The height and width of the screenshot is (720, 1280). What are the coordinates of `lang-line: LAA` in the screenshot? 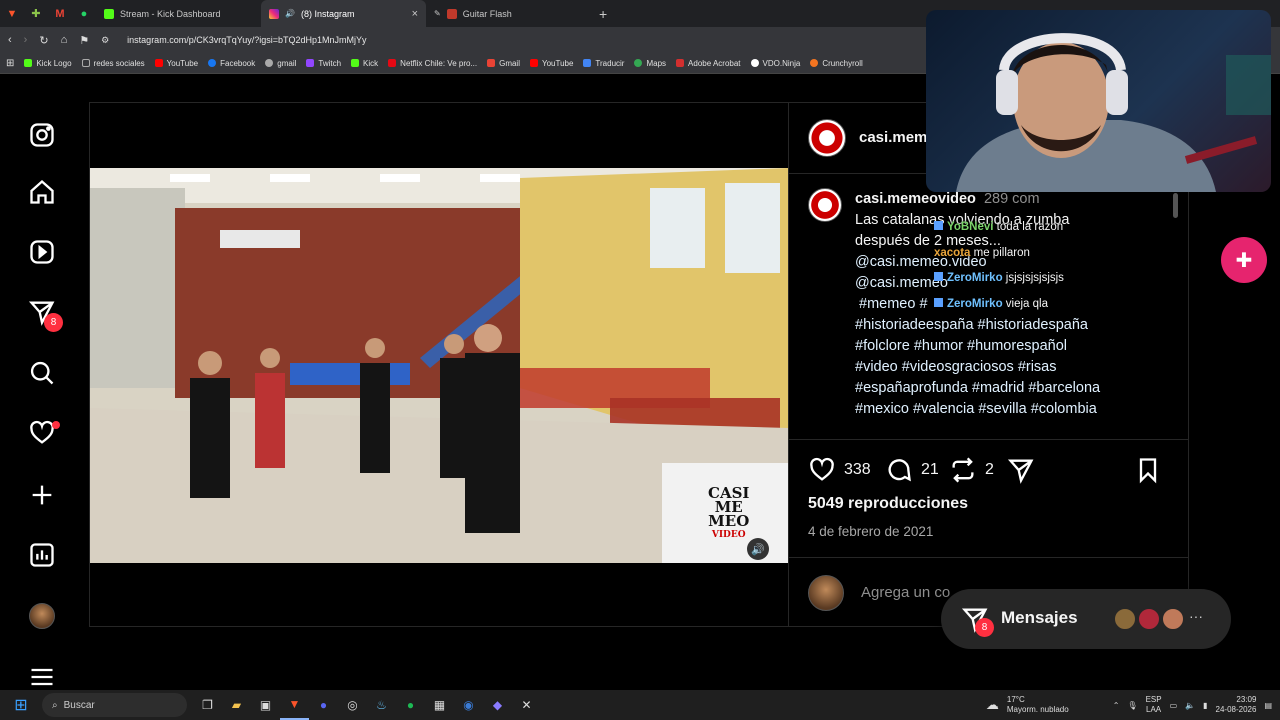 It's located at (1154, 709).